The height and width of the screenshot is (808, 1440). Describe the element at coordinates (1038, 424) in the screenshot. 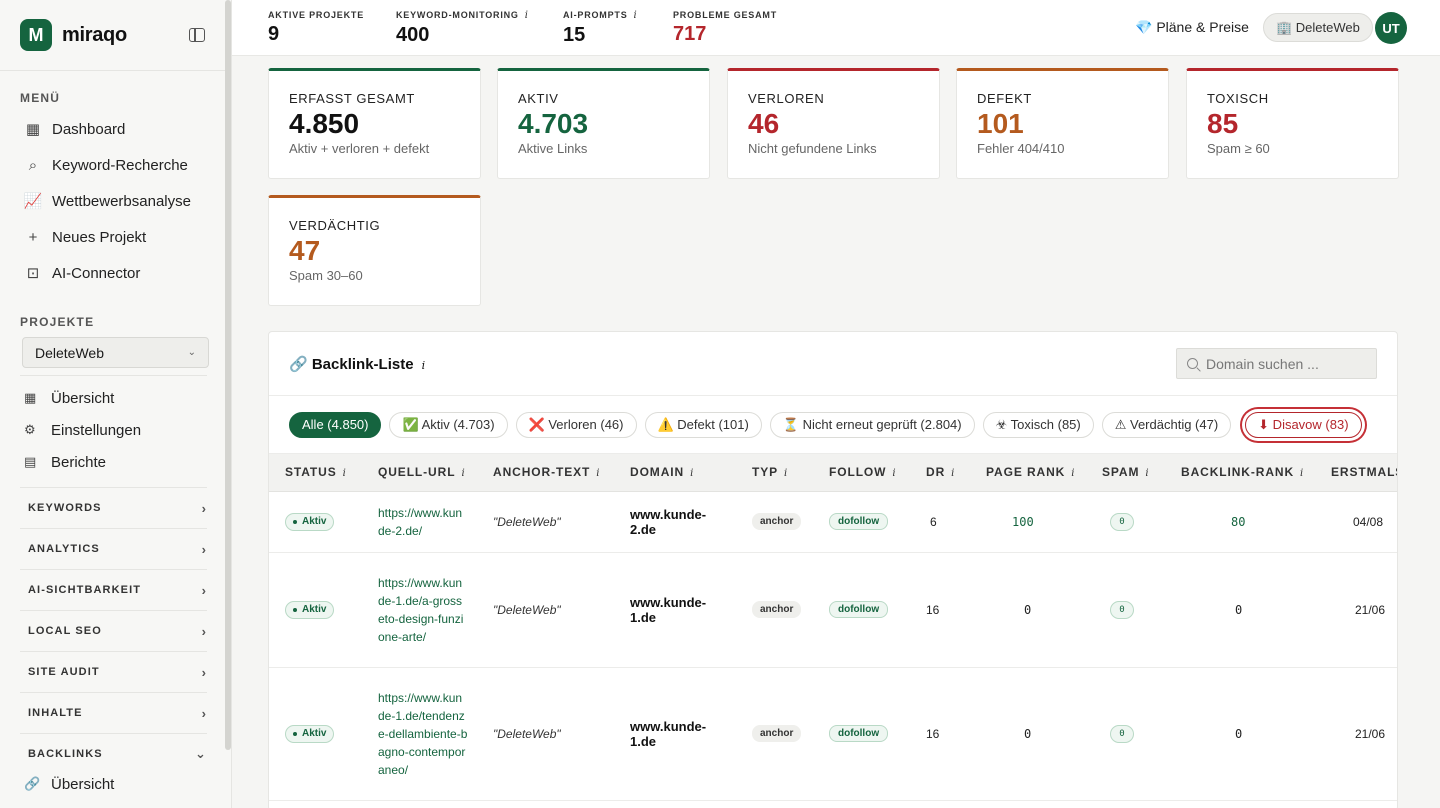

I see `filter-toxisch: ☣ Toxisch (85)` at that location.